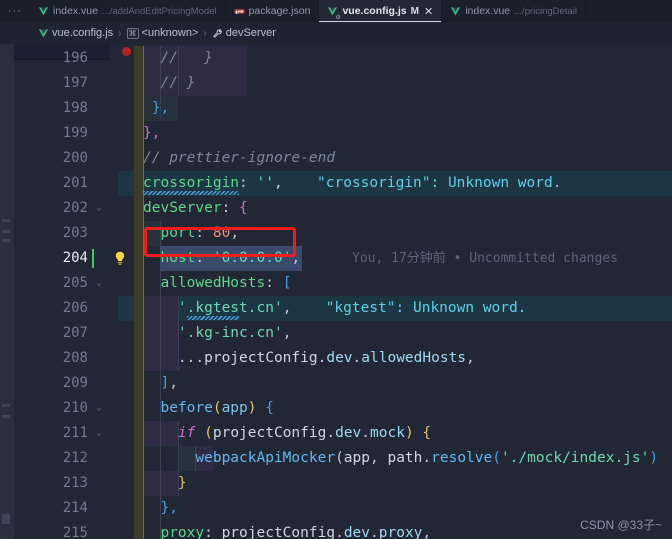 The height and width of the screenshot is (539, 672). What do you see at coordinates (336, 508) in the screenshot?
I see `code-line: 214 },` at bounding box center [336, 508].